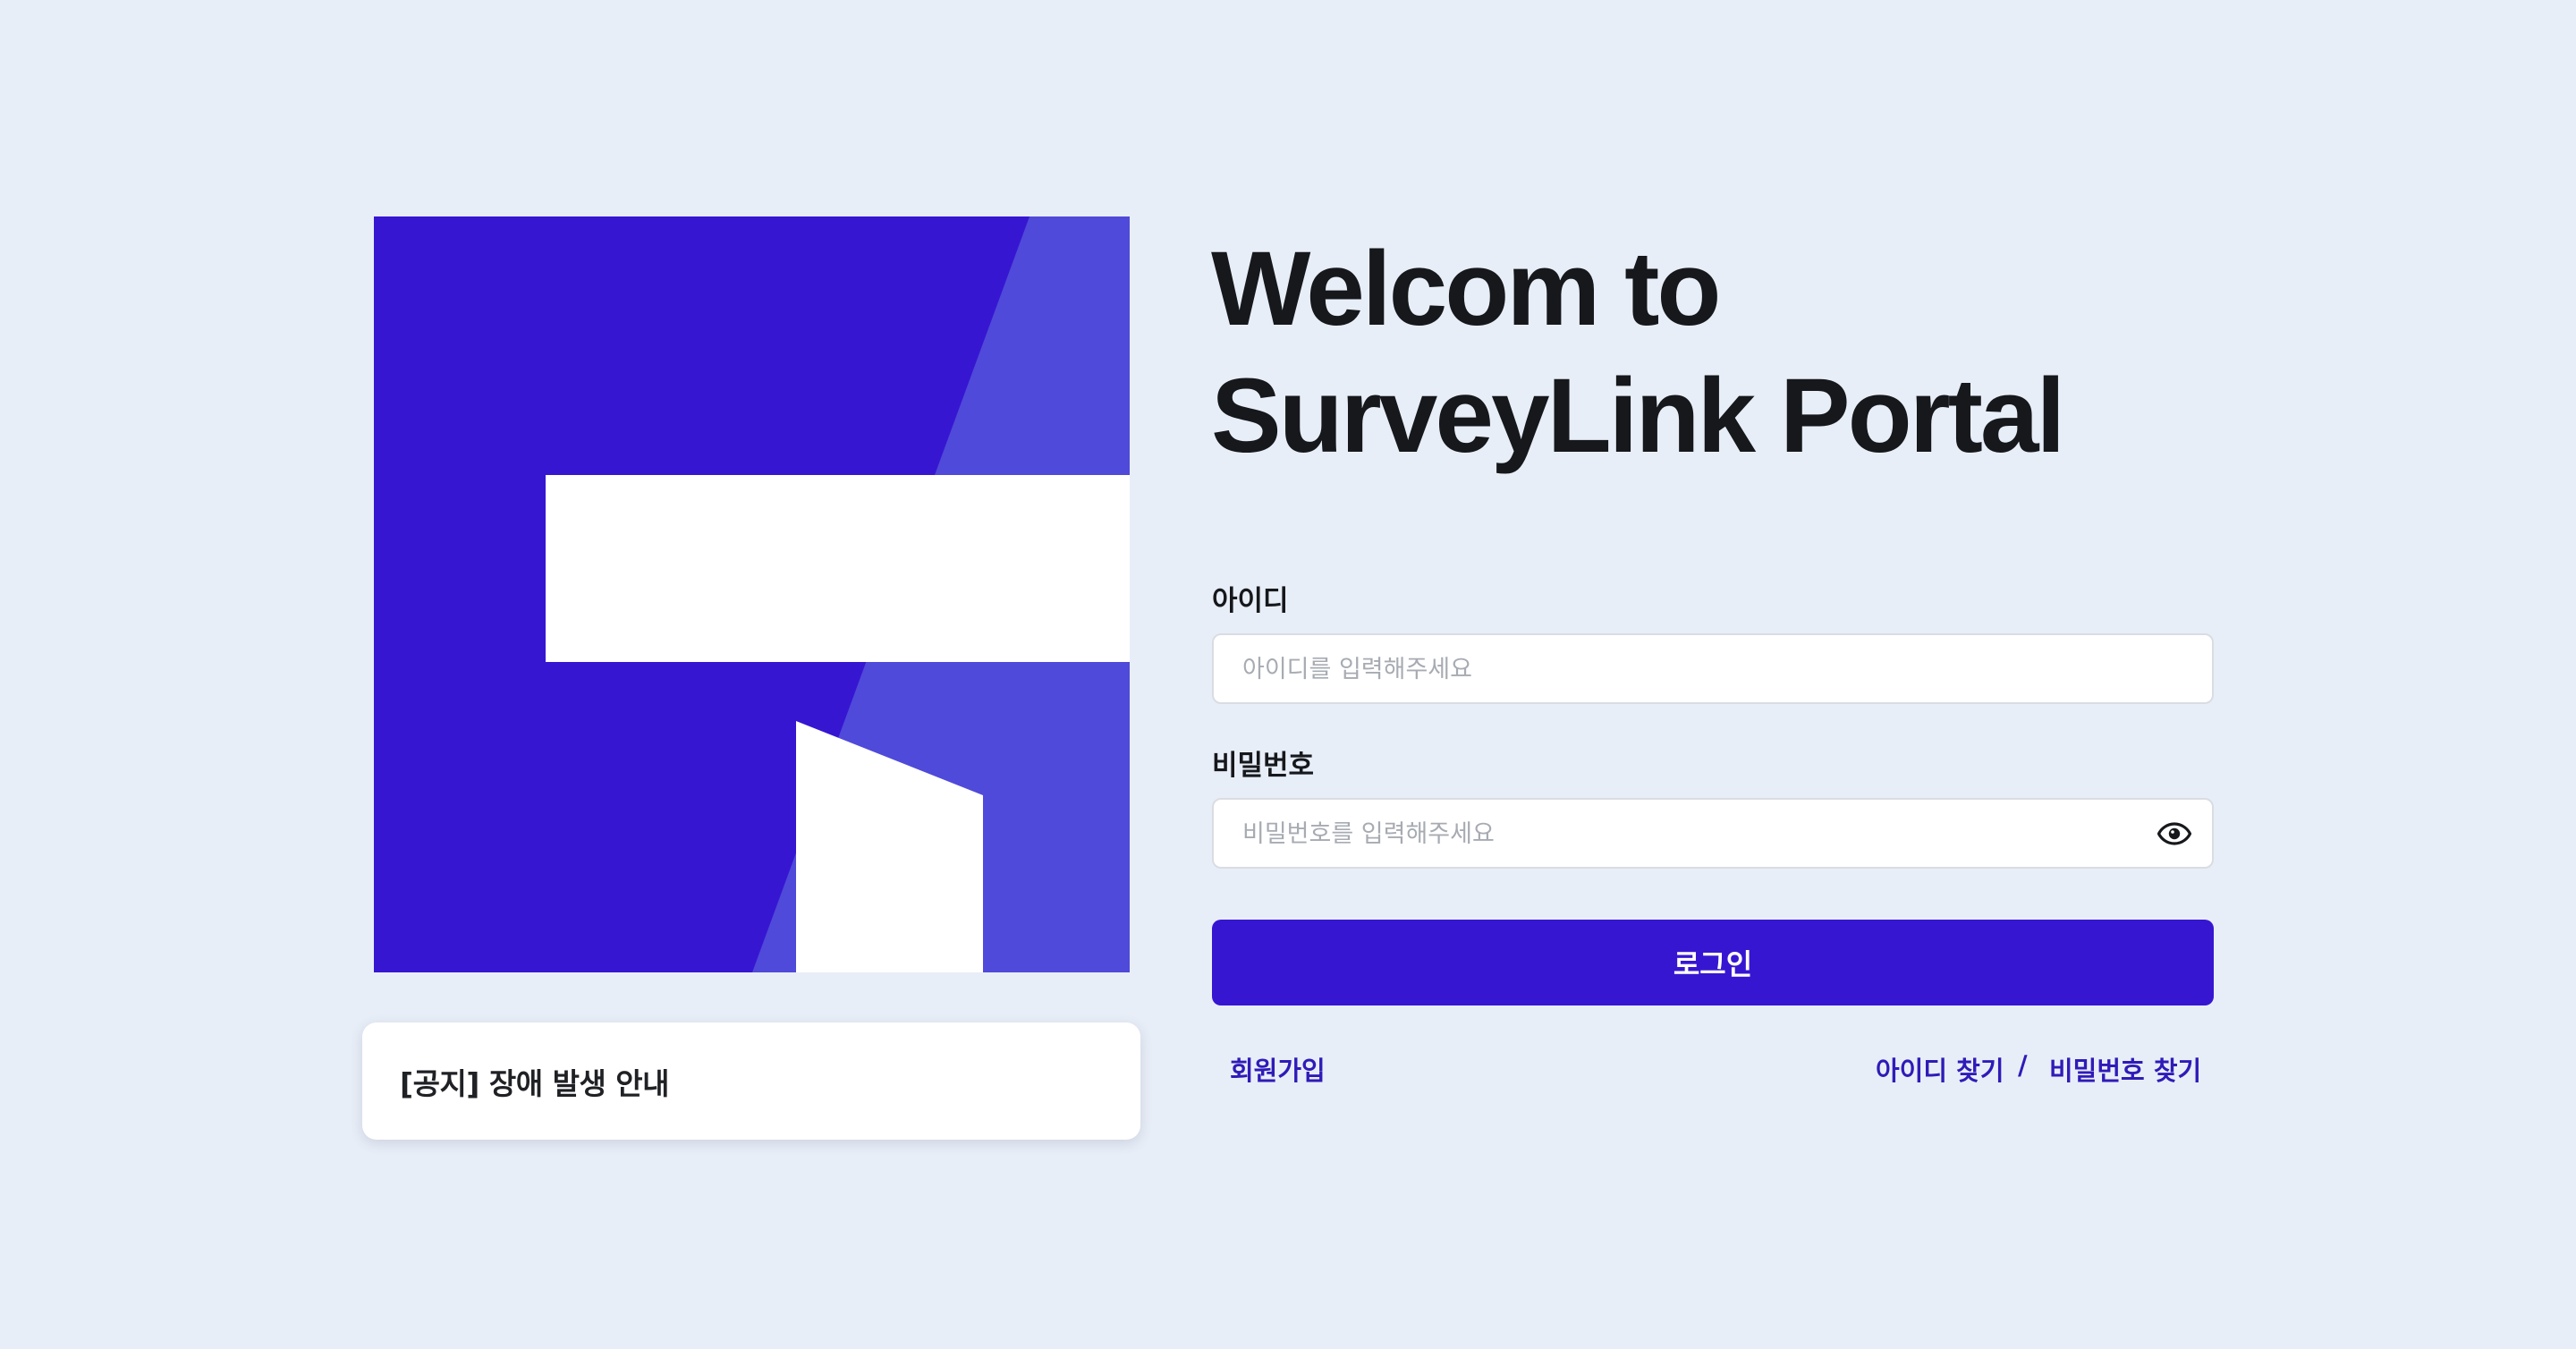  What do you see at coordinates (1263, 766) in the screenshot?
I see `password-field-label: 비밀번호` at bounding box center [1263, 766].